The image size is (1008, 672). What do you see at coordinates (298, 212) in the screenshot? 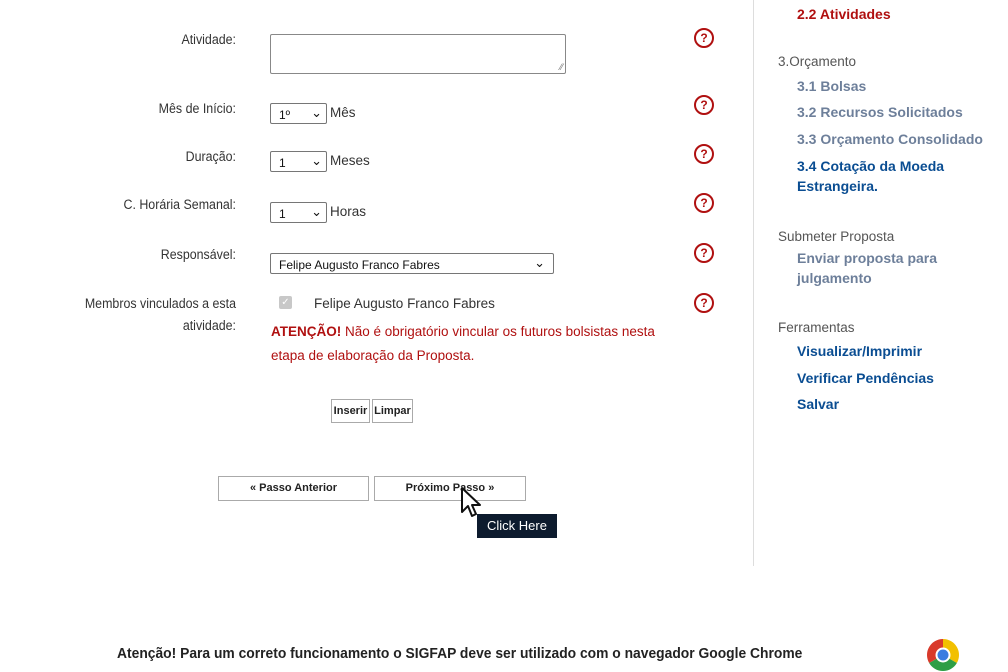
I see `carga-horaria-select: 1 ⌄` at bounding box center [298, 212].